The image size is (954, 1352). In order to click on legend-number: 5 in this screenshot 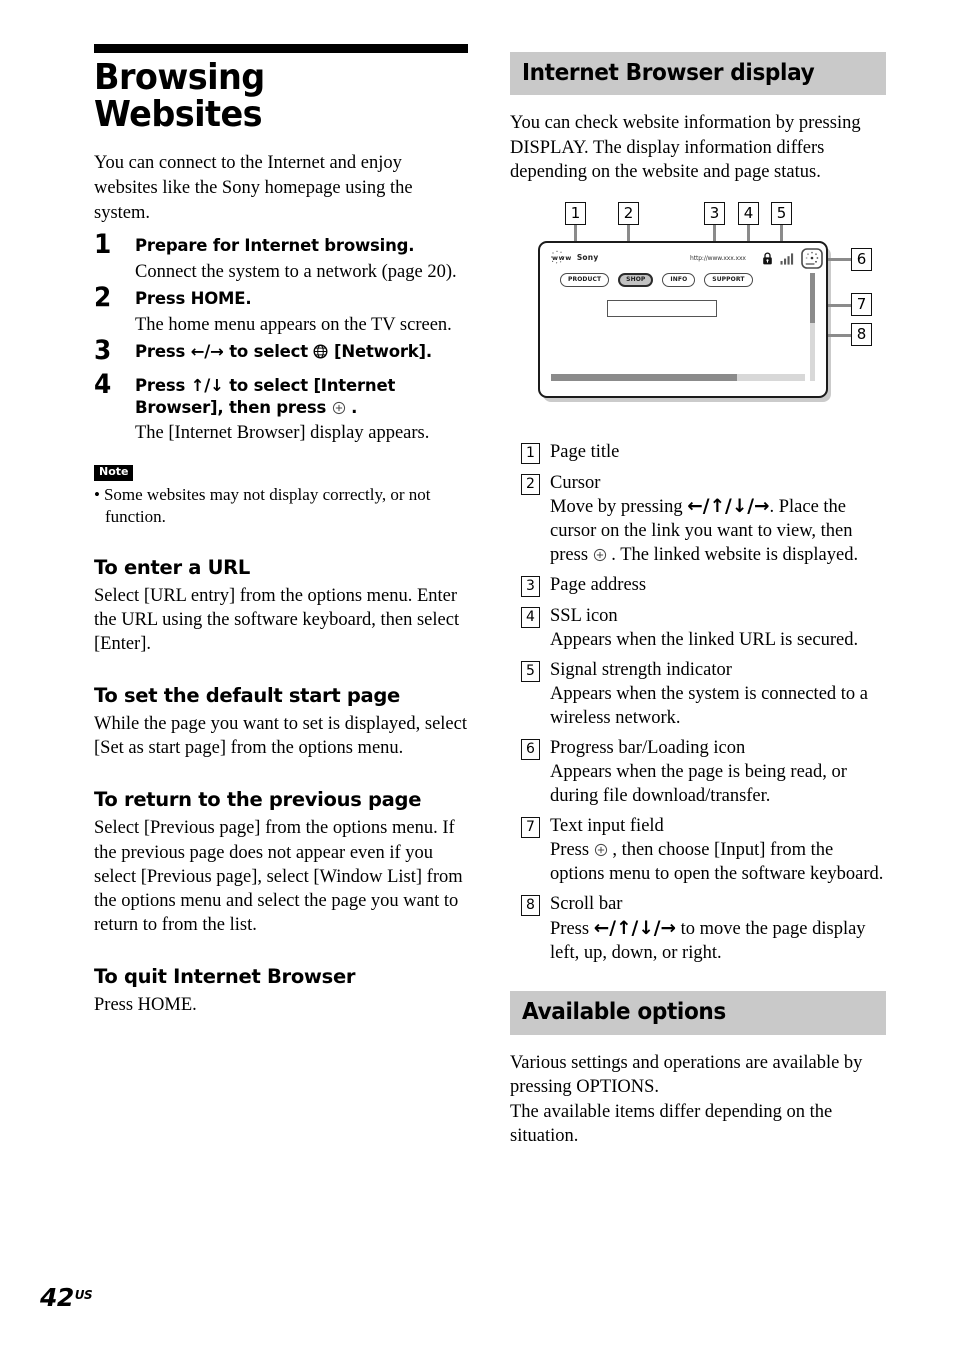, I will do `click(530, 672)`.